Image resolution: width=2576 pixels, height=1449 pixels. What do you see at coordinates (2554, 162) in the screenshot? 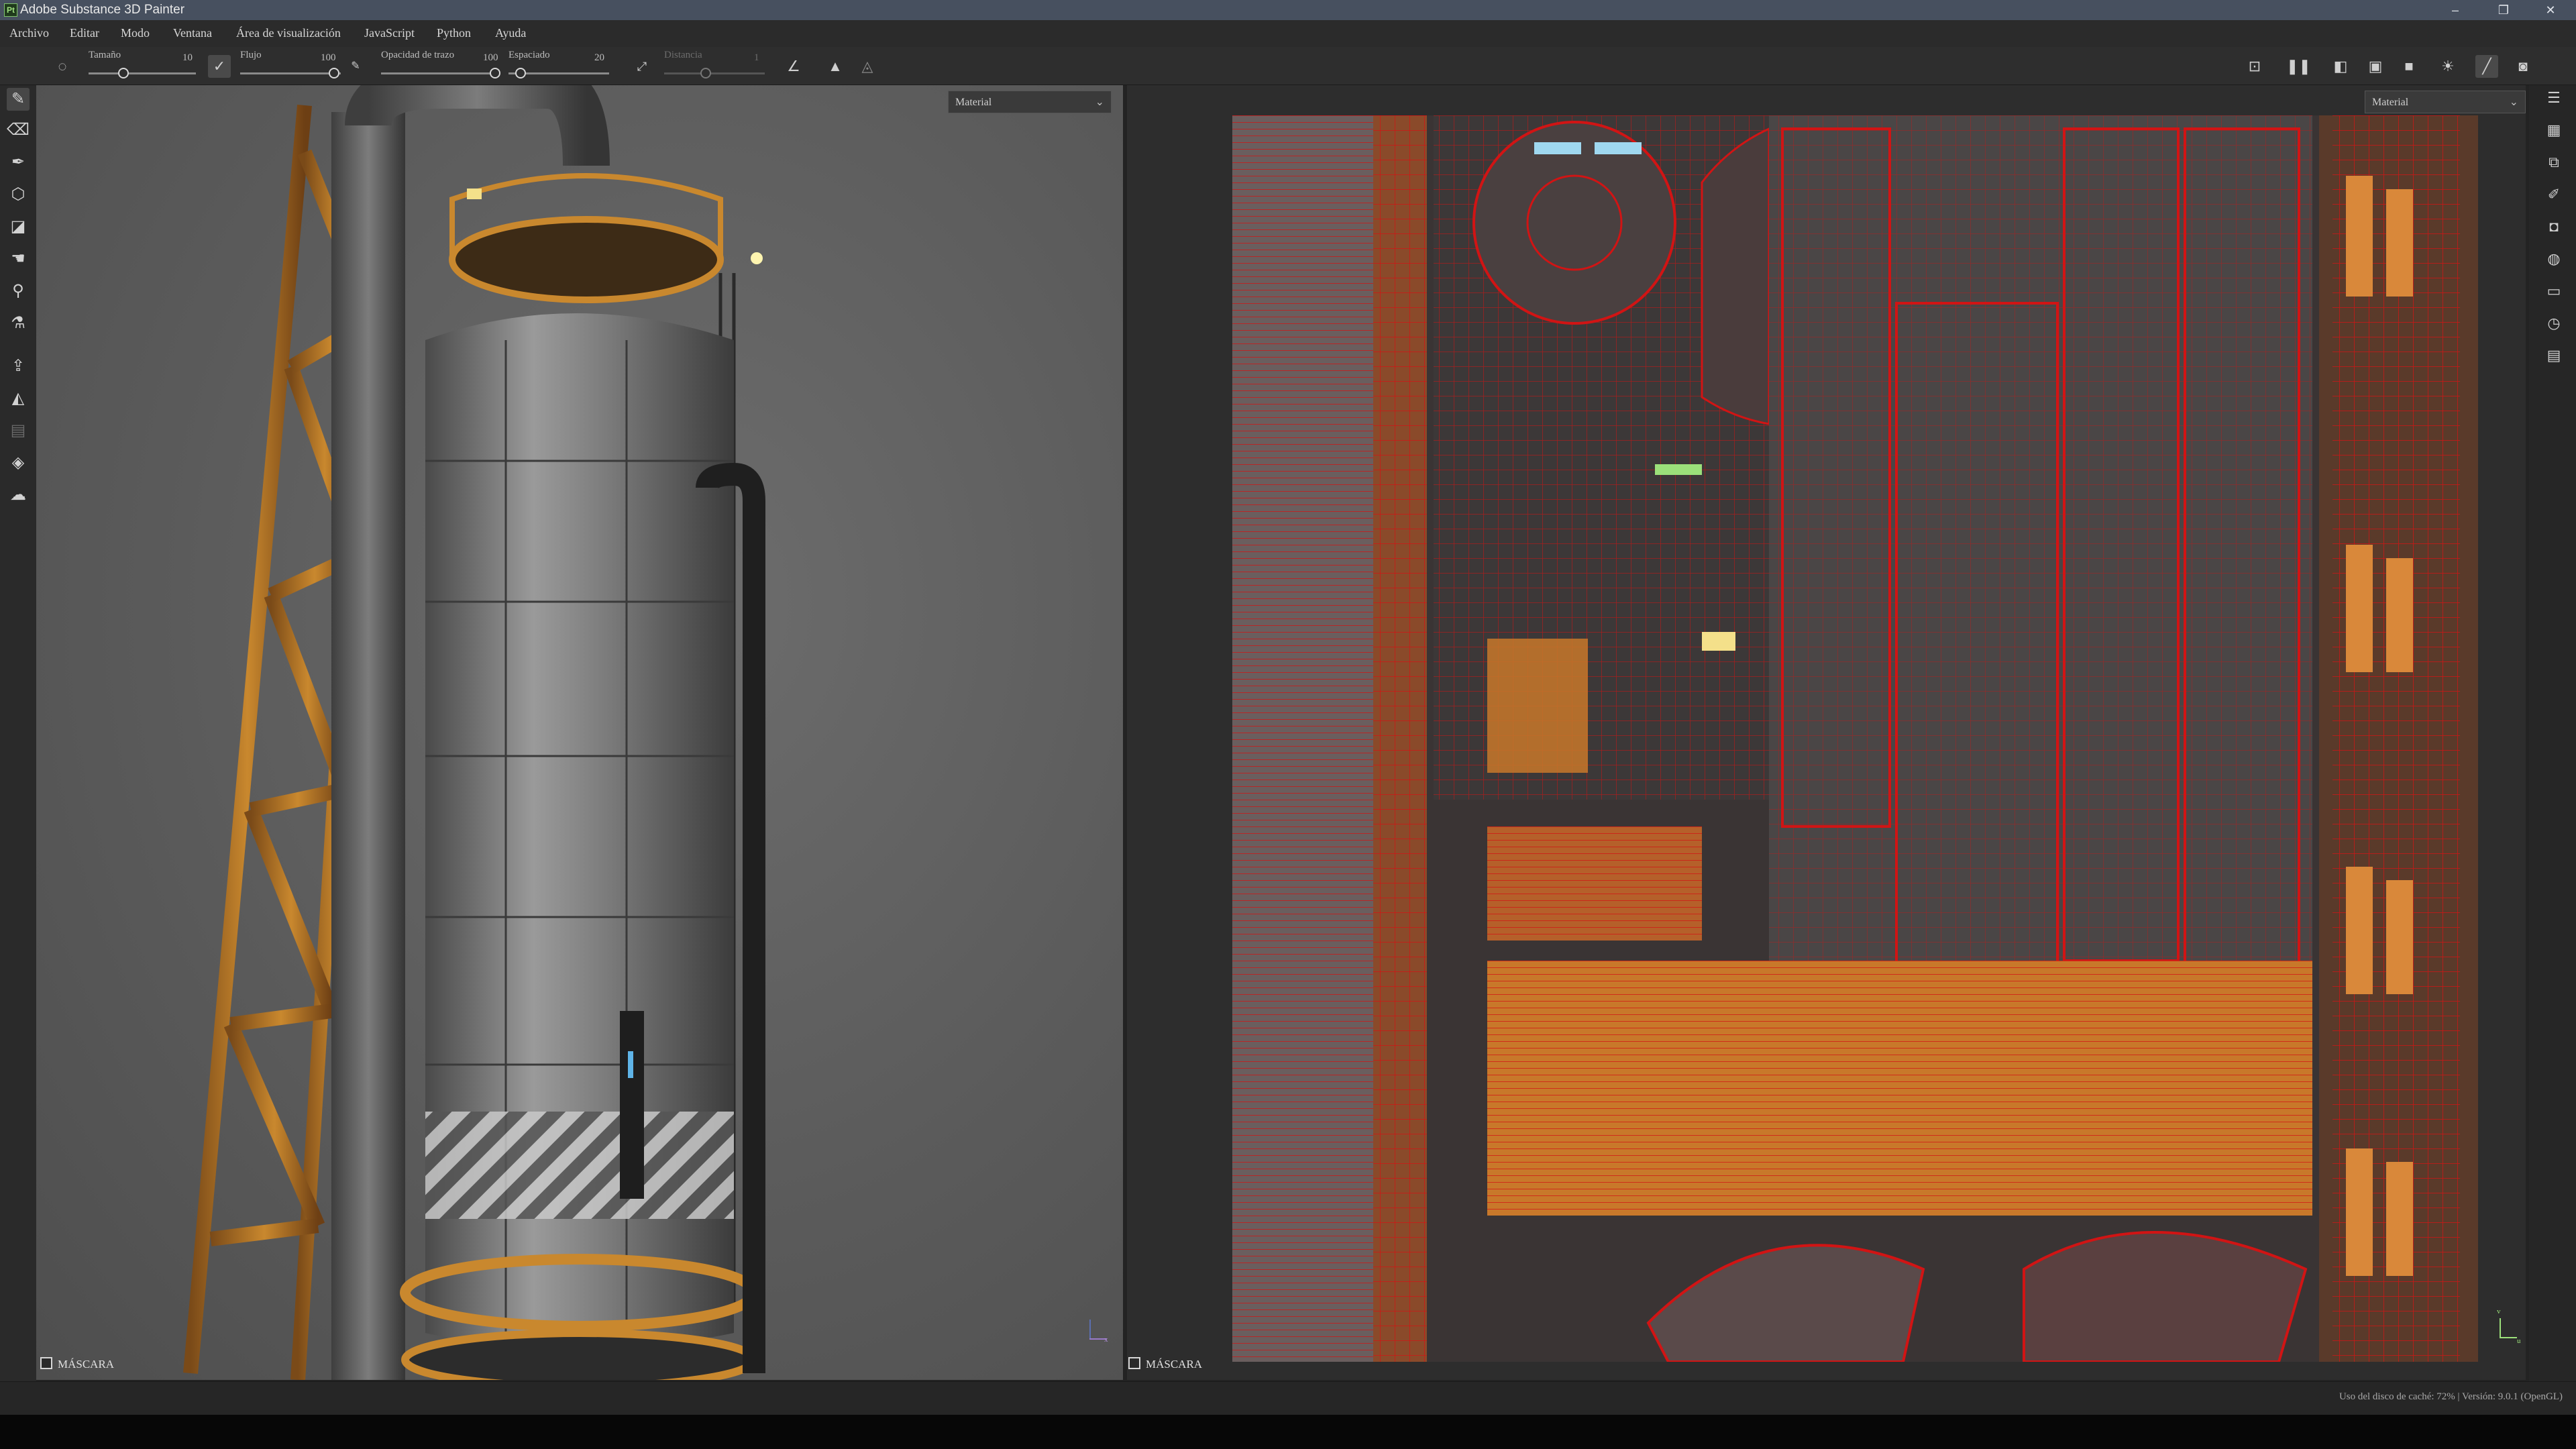
I see `stack-icon: ⧉` at bounding box center [2554, 162].